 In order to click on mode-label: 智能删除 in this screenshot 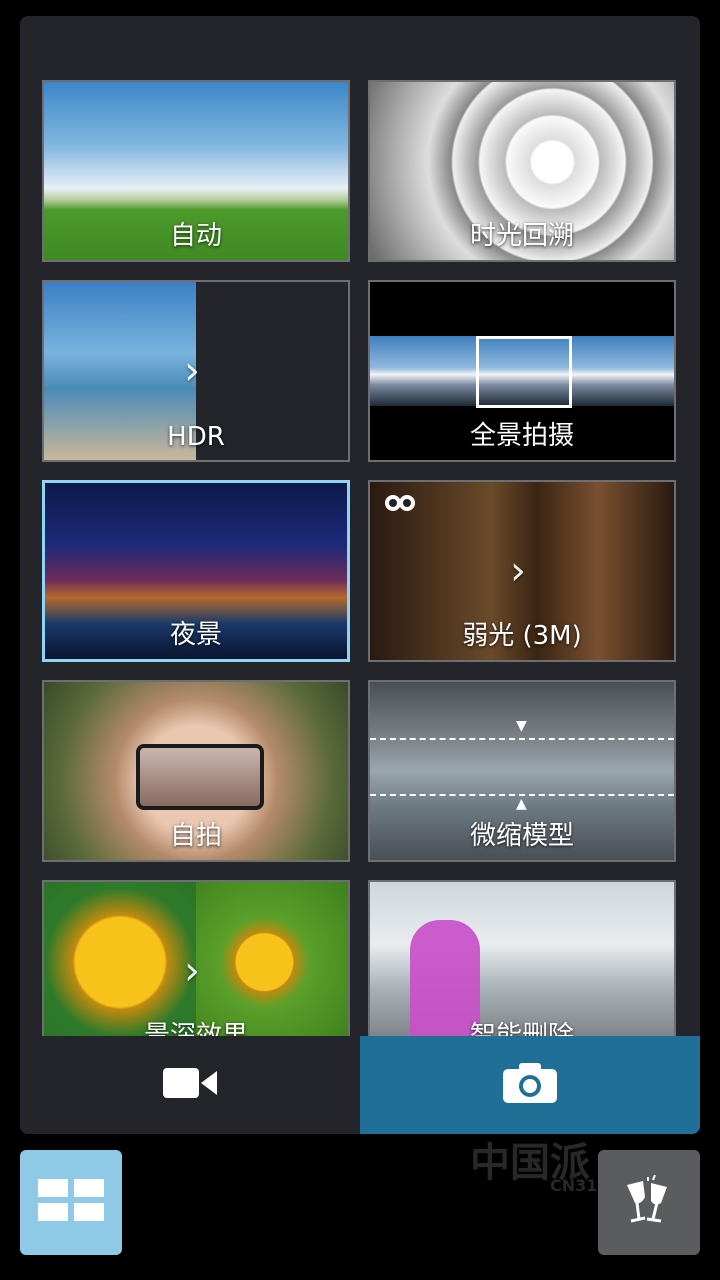, I will do `click(521, 1028)`.